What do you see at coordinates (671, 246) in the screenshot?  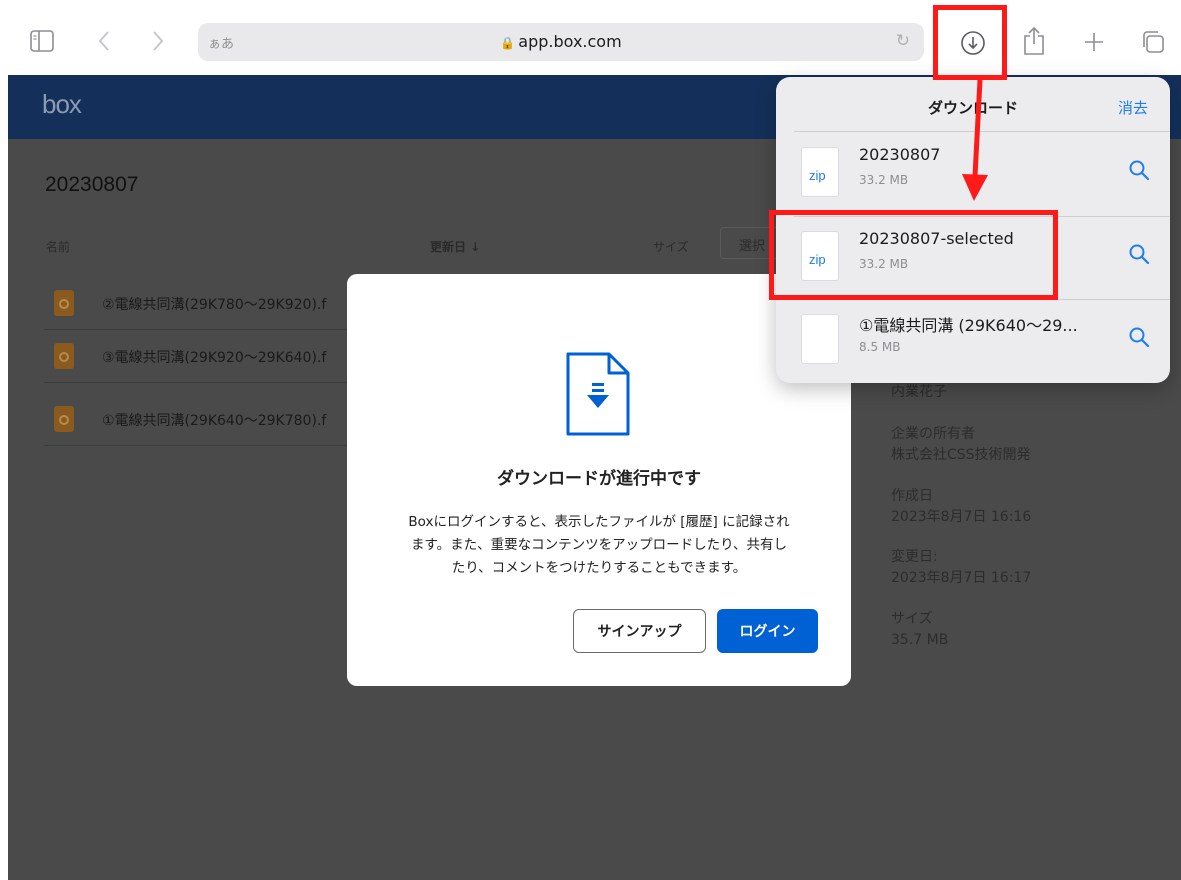 I see `column-size: サイズ` at bounding box center [671, 246].